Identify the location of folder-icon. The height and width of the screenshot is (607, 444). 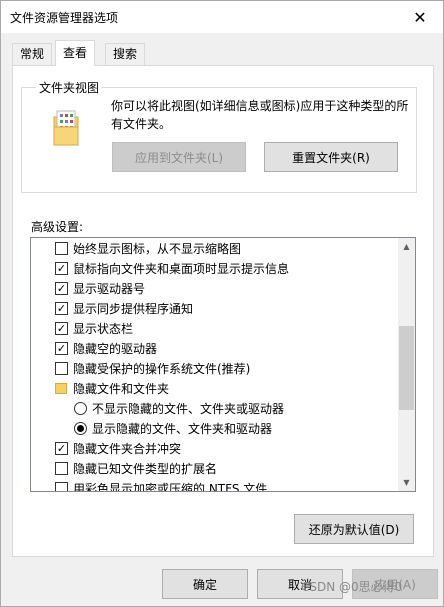
(61, 388).